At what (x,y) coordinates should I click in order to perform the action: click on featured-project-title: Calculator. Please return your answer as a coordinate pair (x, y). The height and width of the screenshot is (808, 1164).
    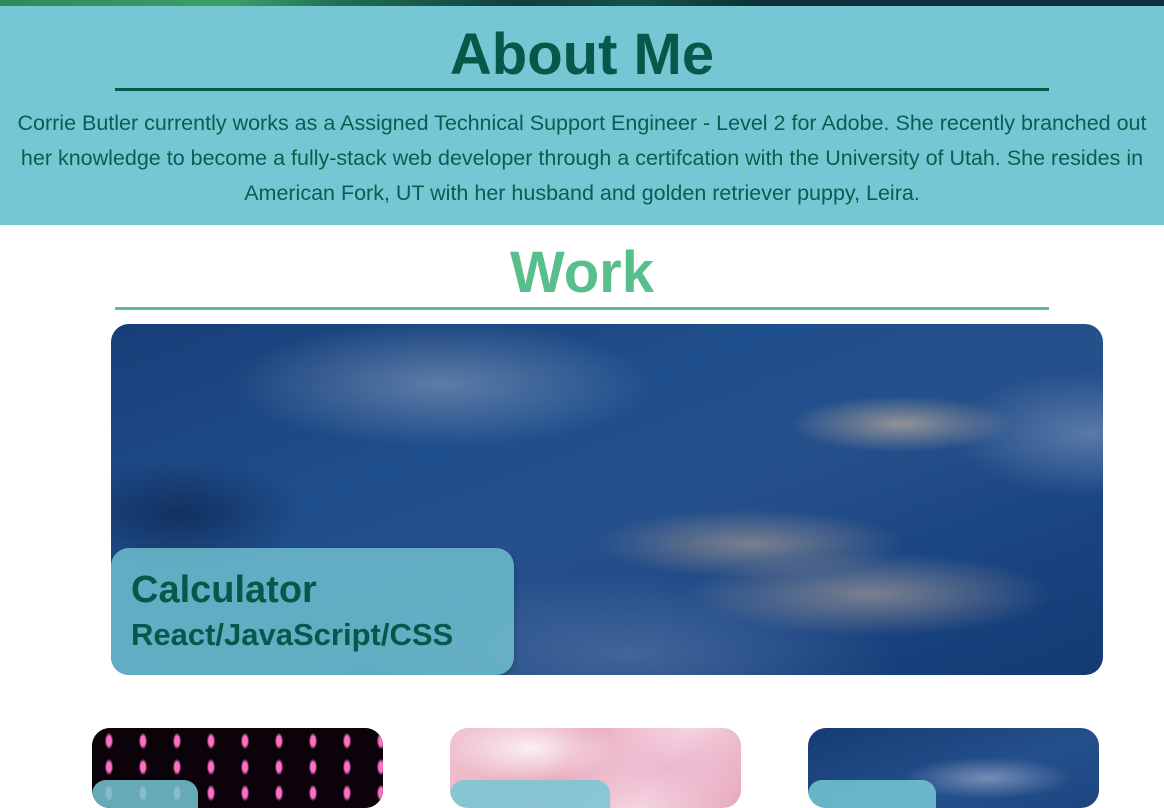
    Looking at the image, I should click on (224, 590).